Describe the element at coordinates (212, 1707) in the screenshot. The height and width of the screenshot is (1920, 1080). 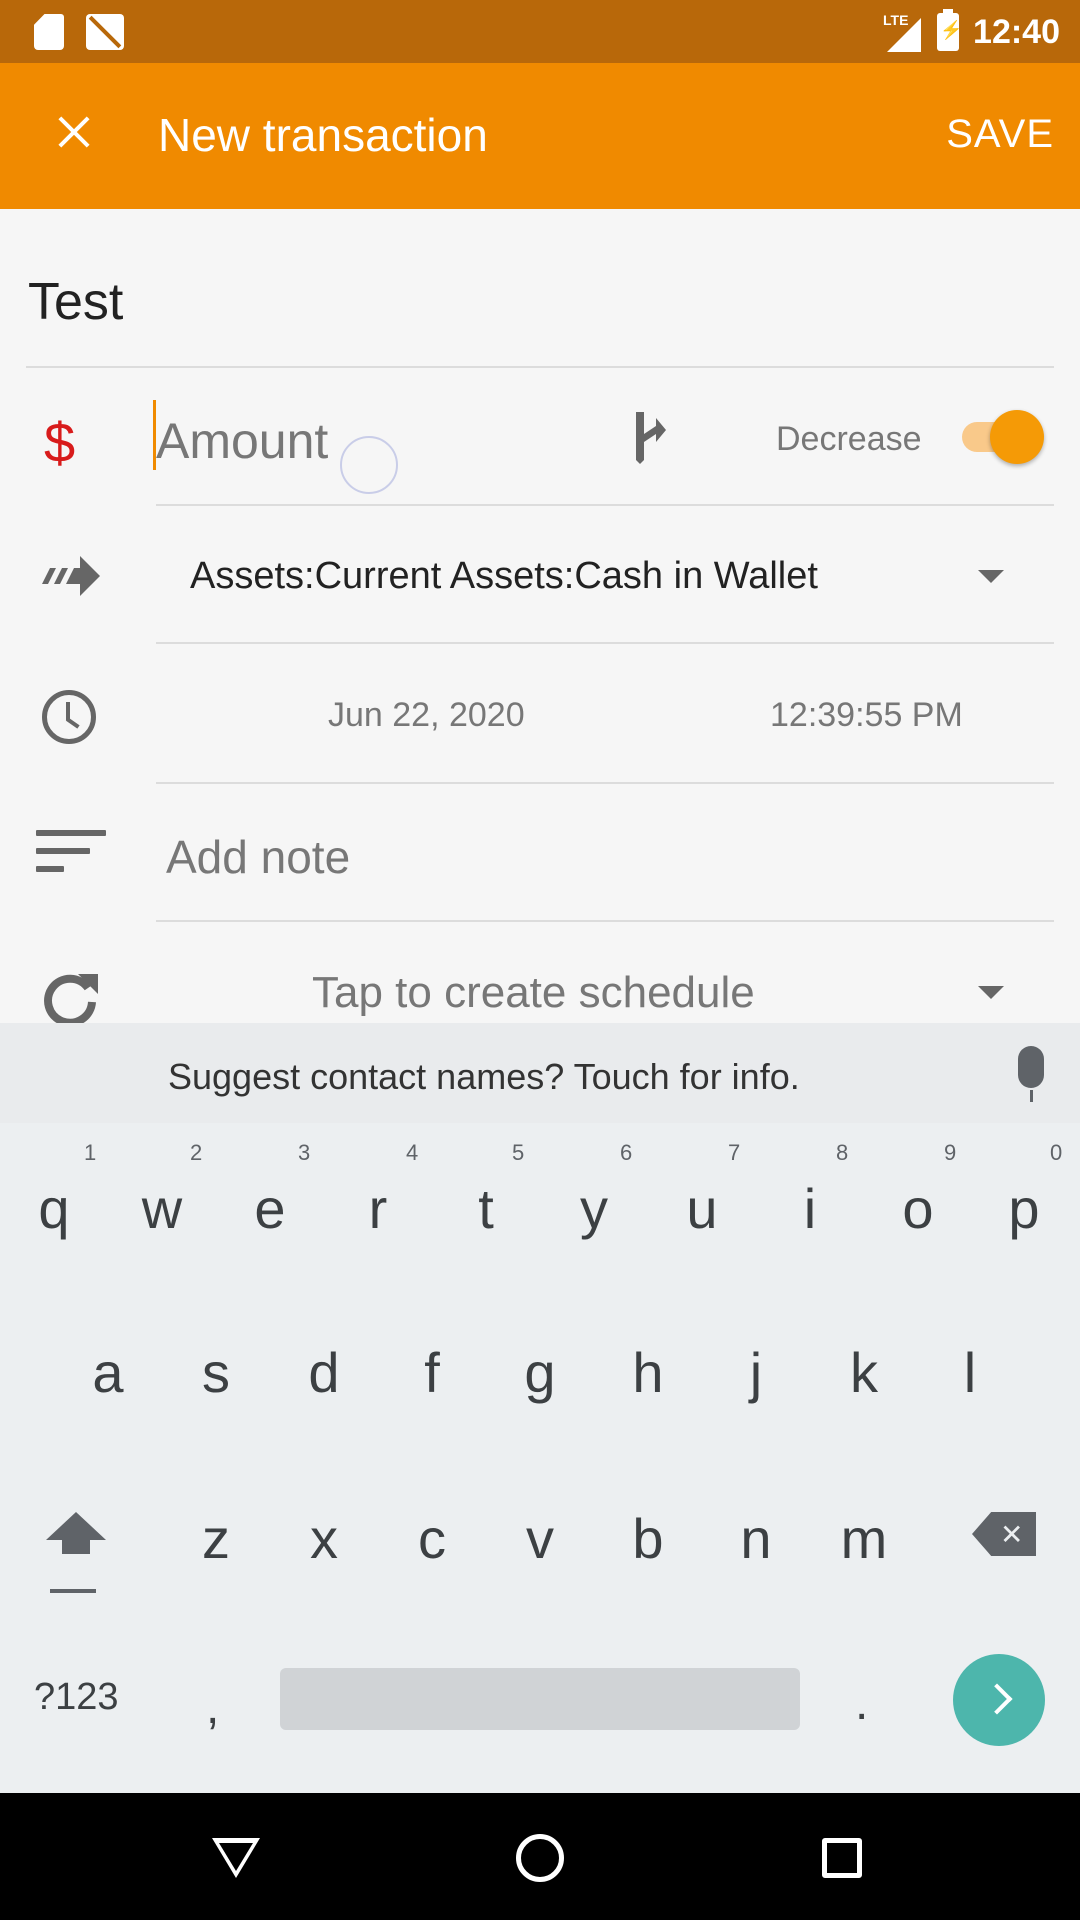
I see `key-comma: ,` at that location.